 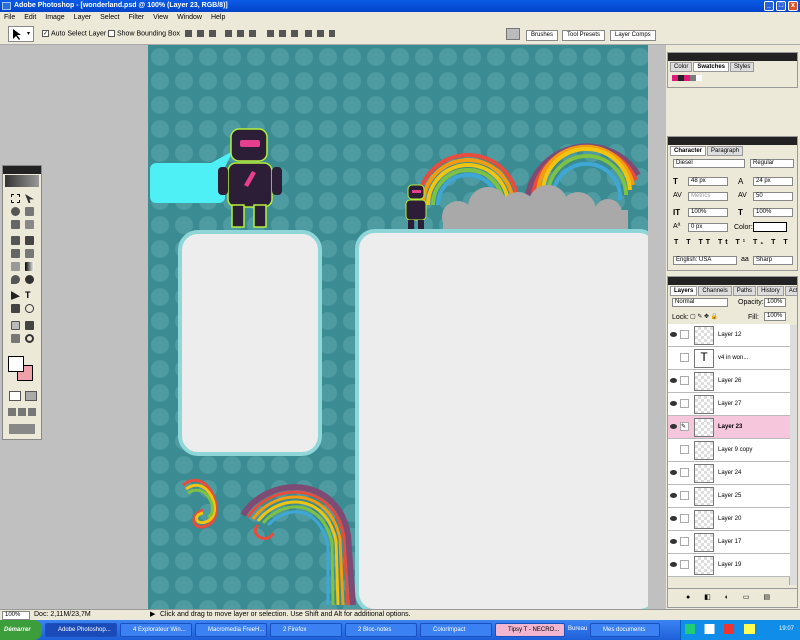 What do you see at coordinates (720, 629) in the screenshot?
I see `tray-icons` at bounding box center [720, 629].